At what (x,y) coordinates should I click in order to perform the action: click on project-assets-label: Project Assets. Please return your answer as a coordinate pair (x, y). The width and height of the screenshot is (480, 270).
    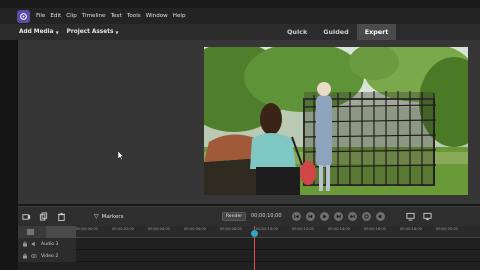
    Looking at the image, I should click on (90, 32).